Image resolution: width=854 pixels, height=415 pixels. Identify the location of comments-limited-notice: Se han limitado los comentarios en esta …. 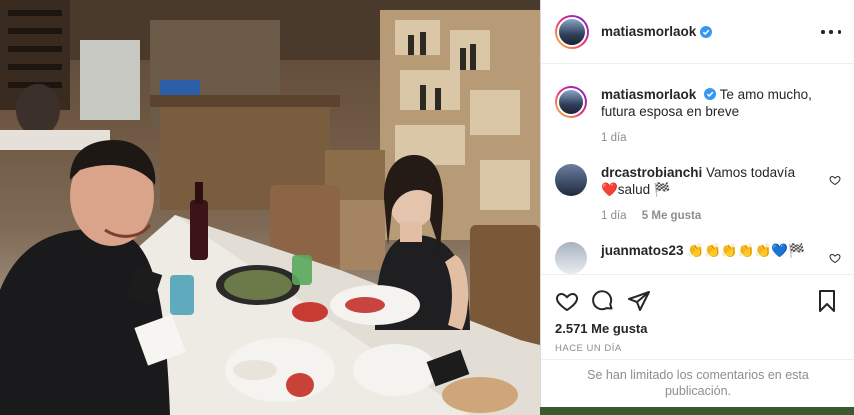
(697, 382).